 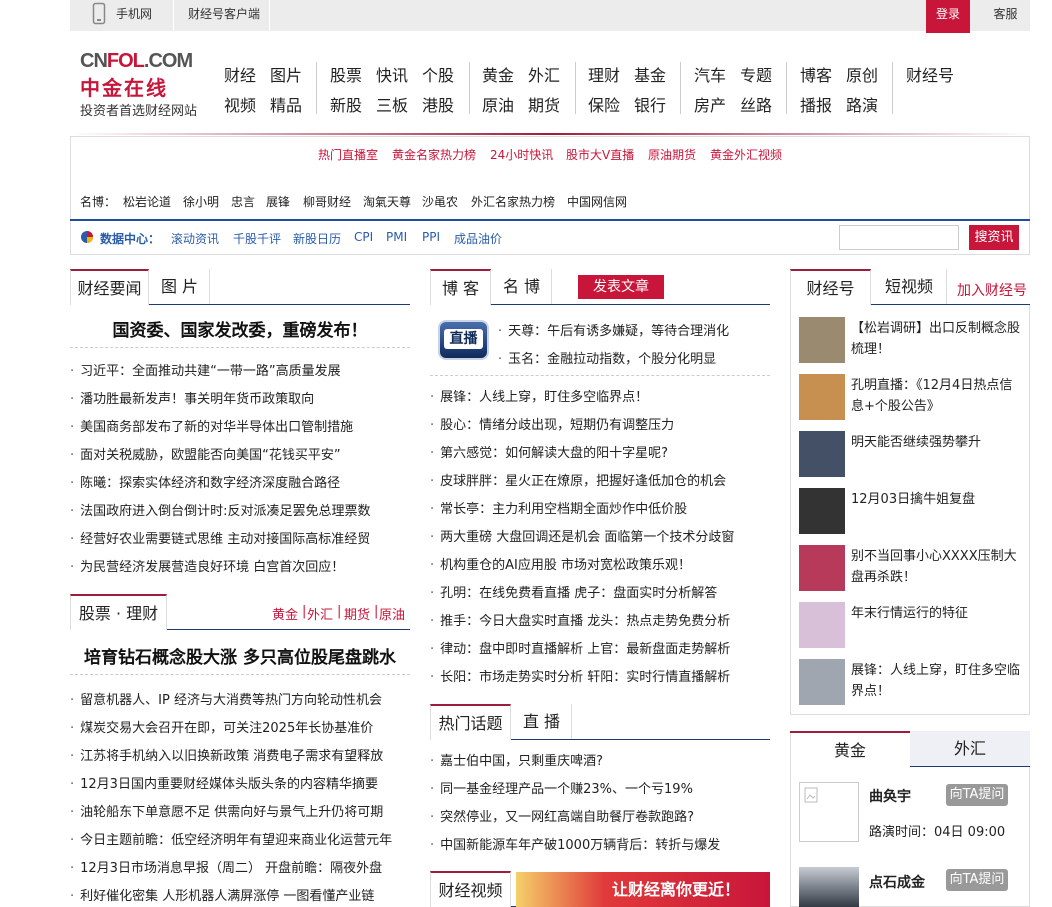 I want to click on mingbo-item: 淘氣天尊, so click(x=387, y=201).